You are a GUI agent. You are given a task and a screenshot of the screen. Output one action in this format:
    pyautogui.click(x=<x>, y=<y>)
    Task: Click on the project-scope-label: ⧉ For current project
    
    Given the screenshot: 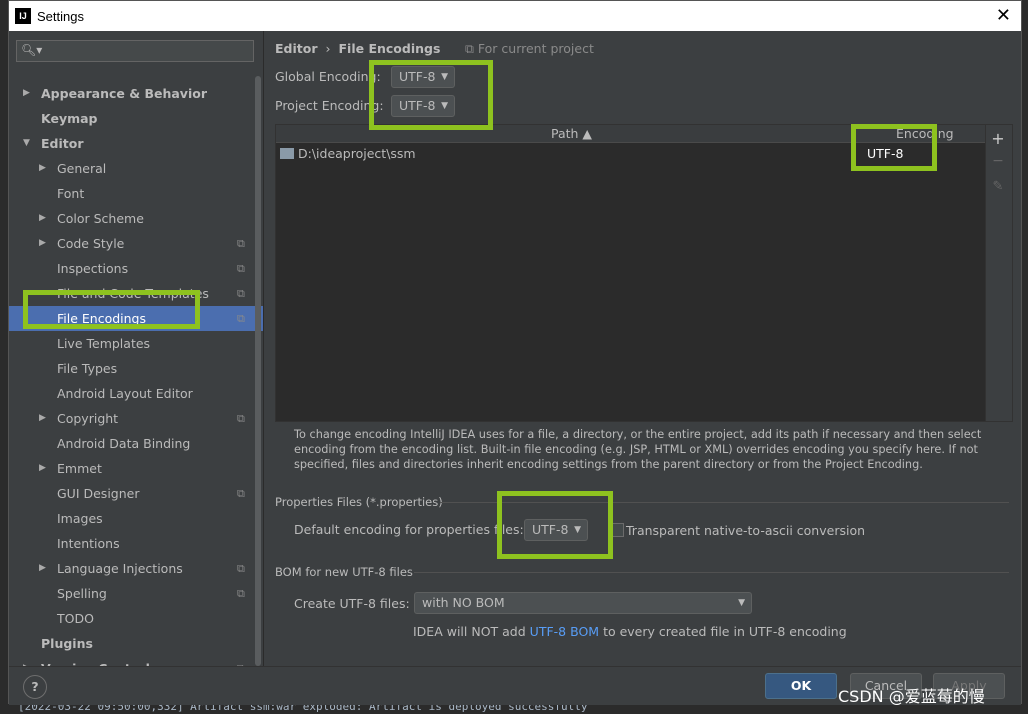 What is the action you would take?
    pyautogui.click(x=529, y=49)
    